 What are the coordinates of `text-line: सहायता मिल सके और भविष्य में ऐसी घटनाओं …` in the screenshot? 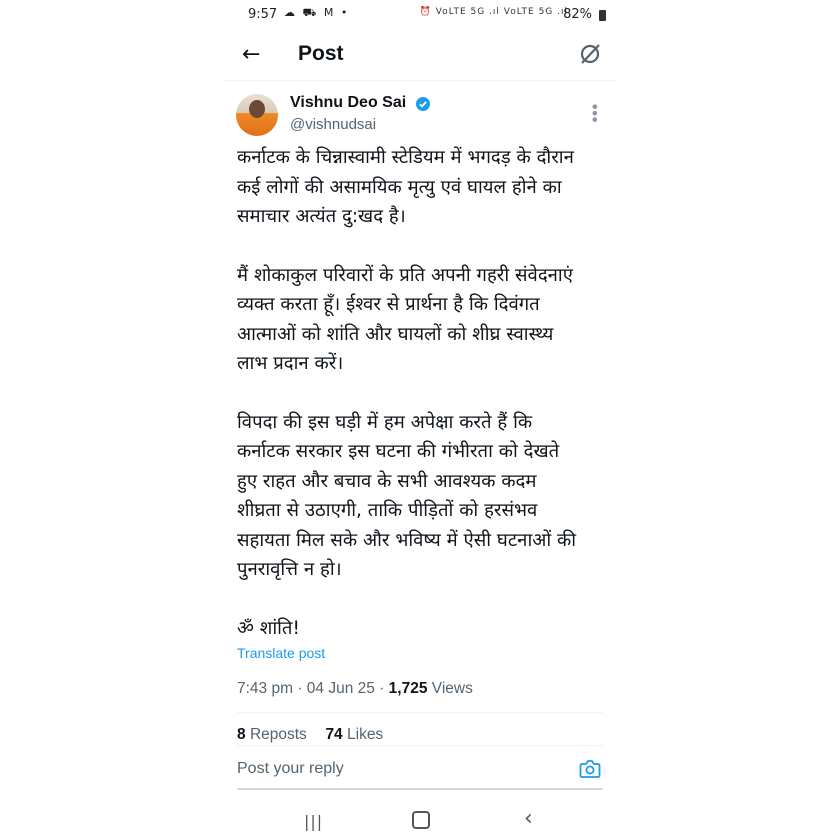 It's located at (407, 540).